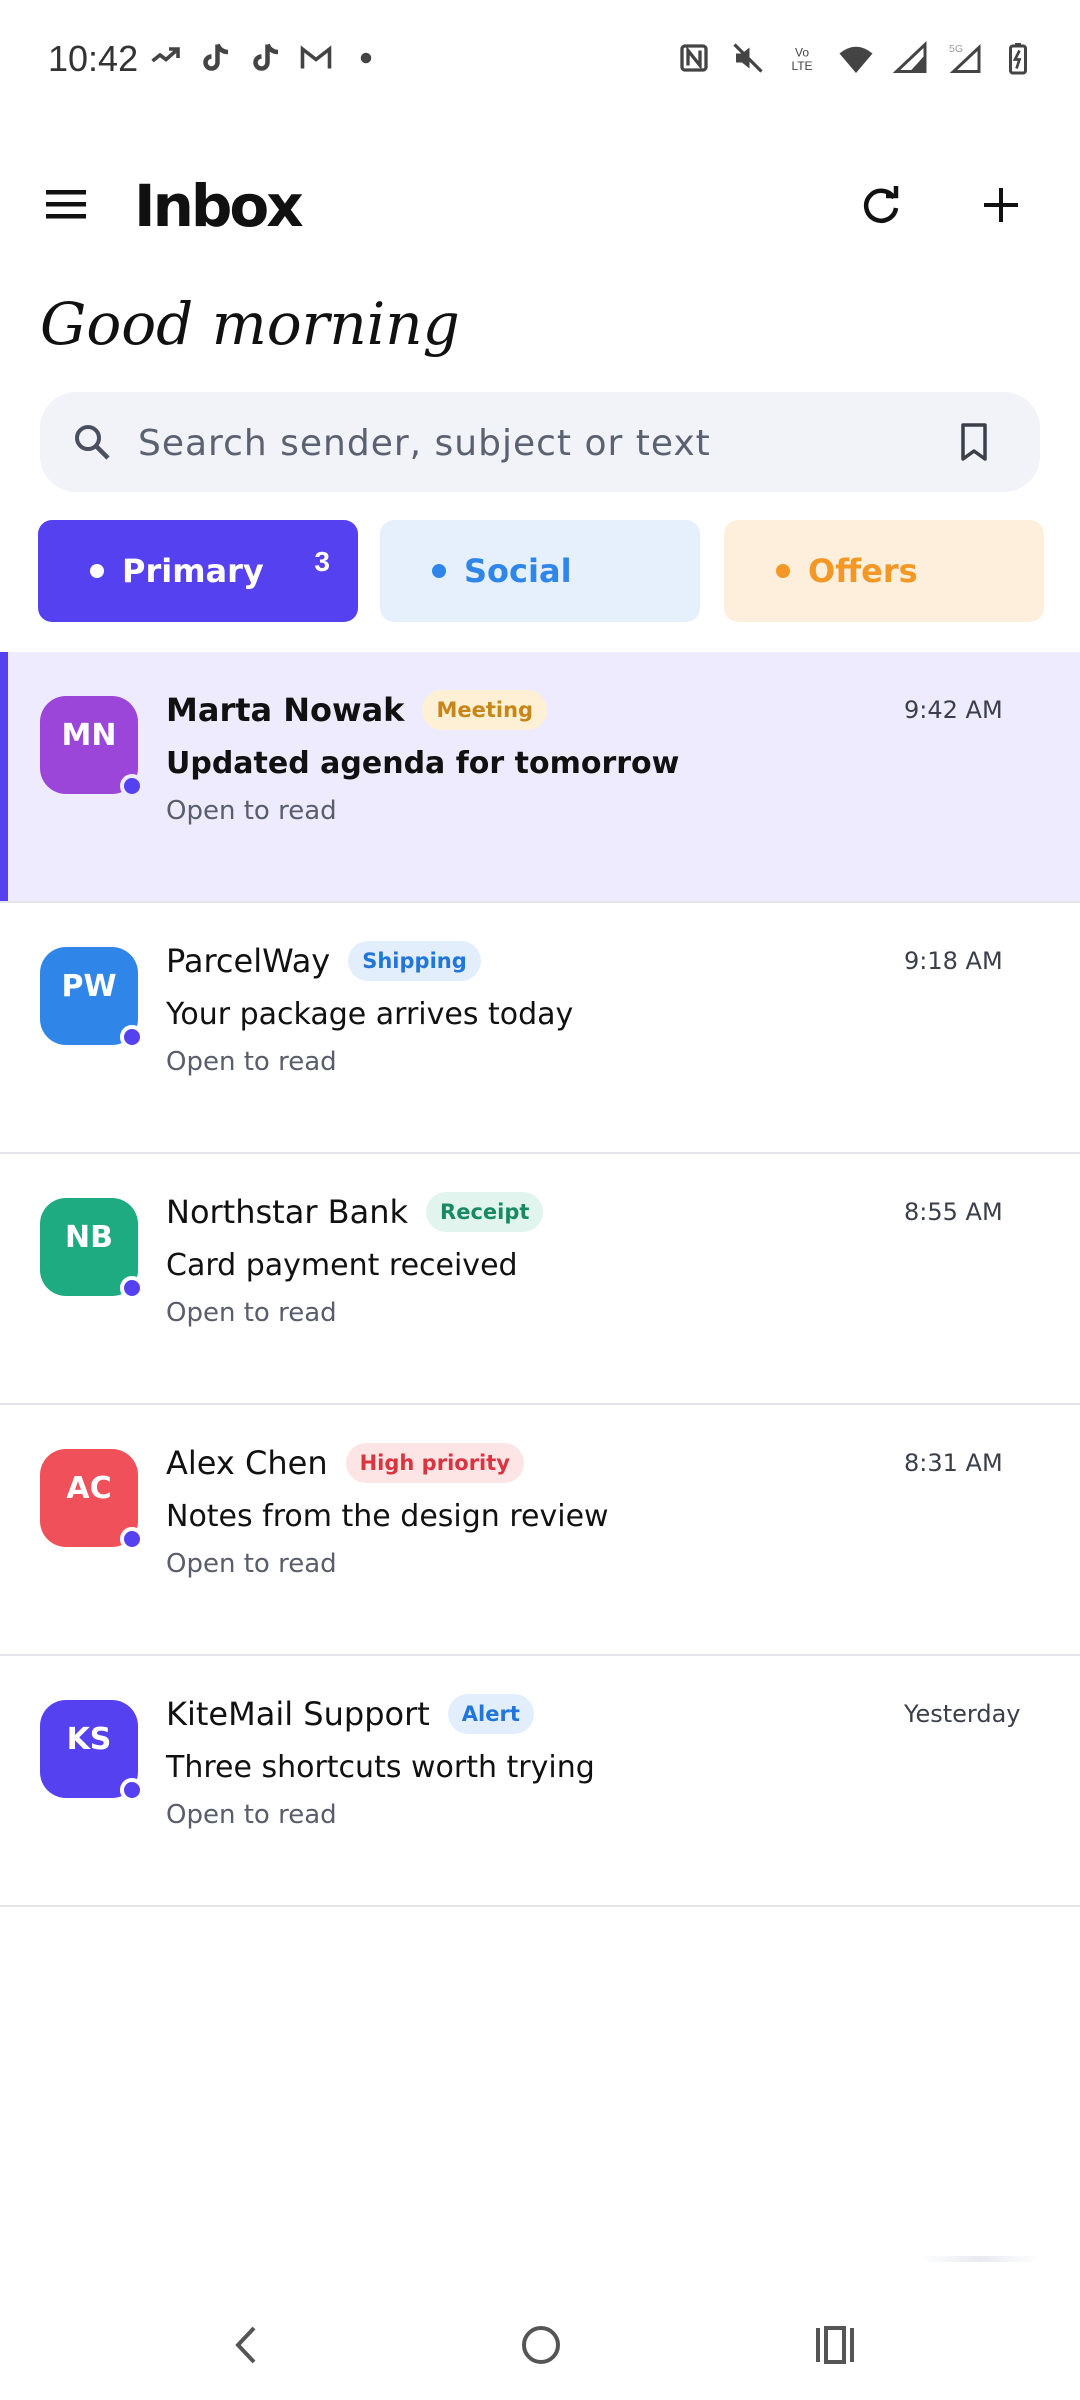  I want to click on category-tag: High priority, so click(434, 1463).